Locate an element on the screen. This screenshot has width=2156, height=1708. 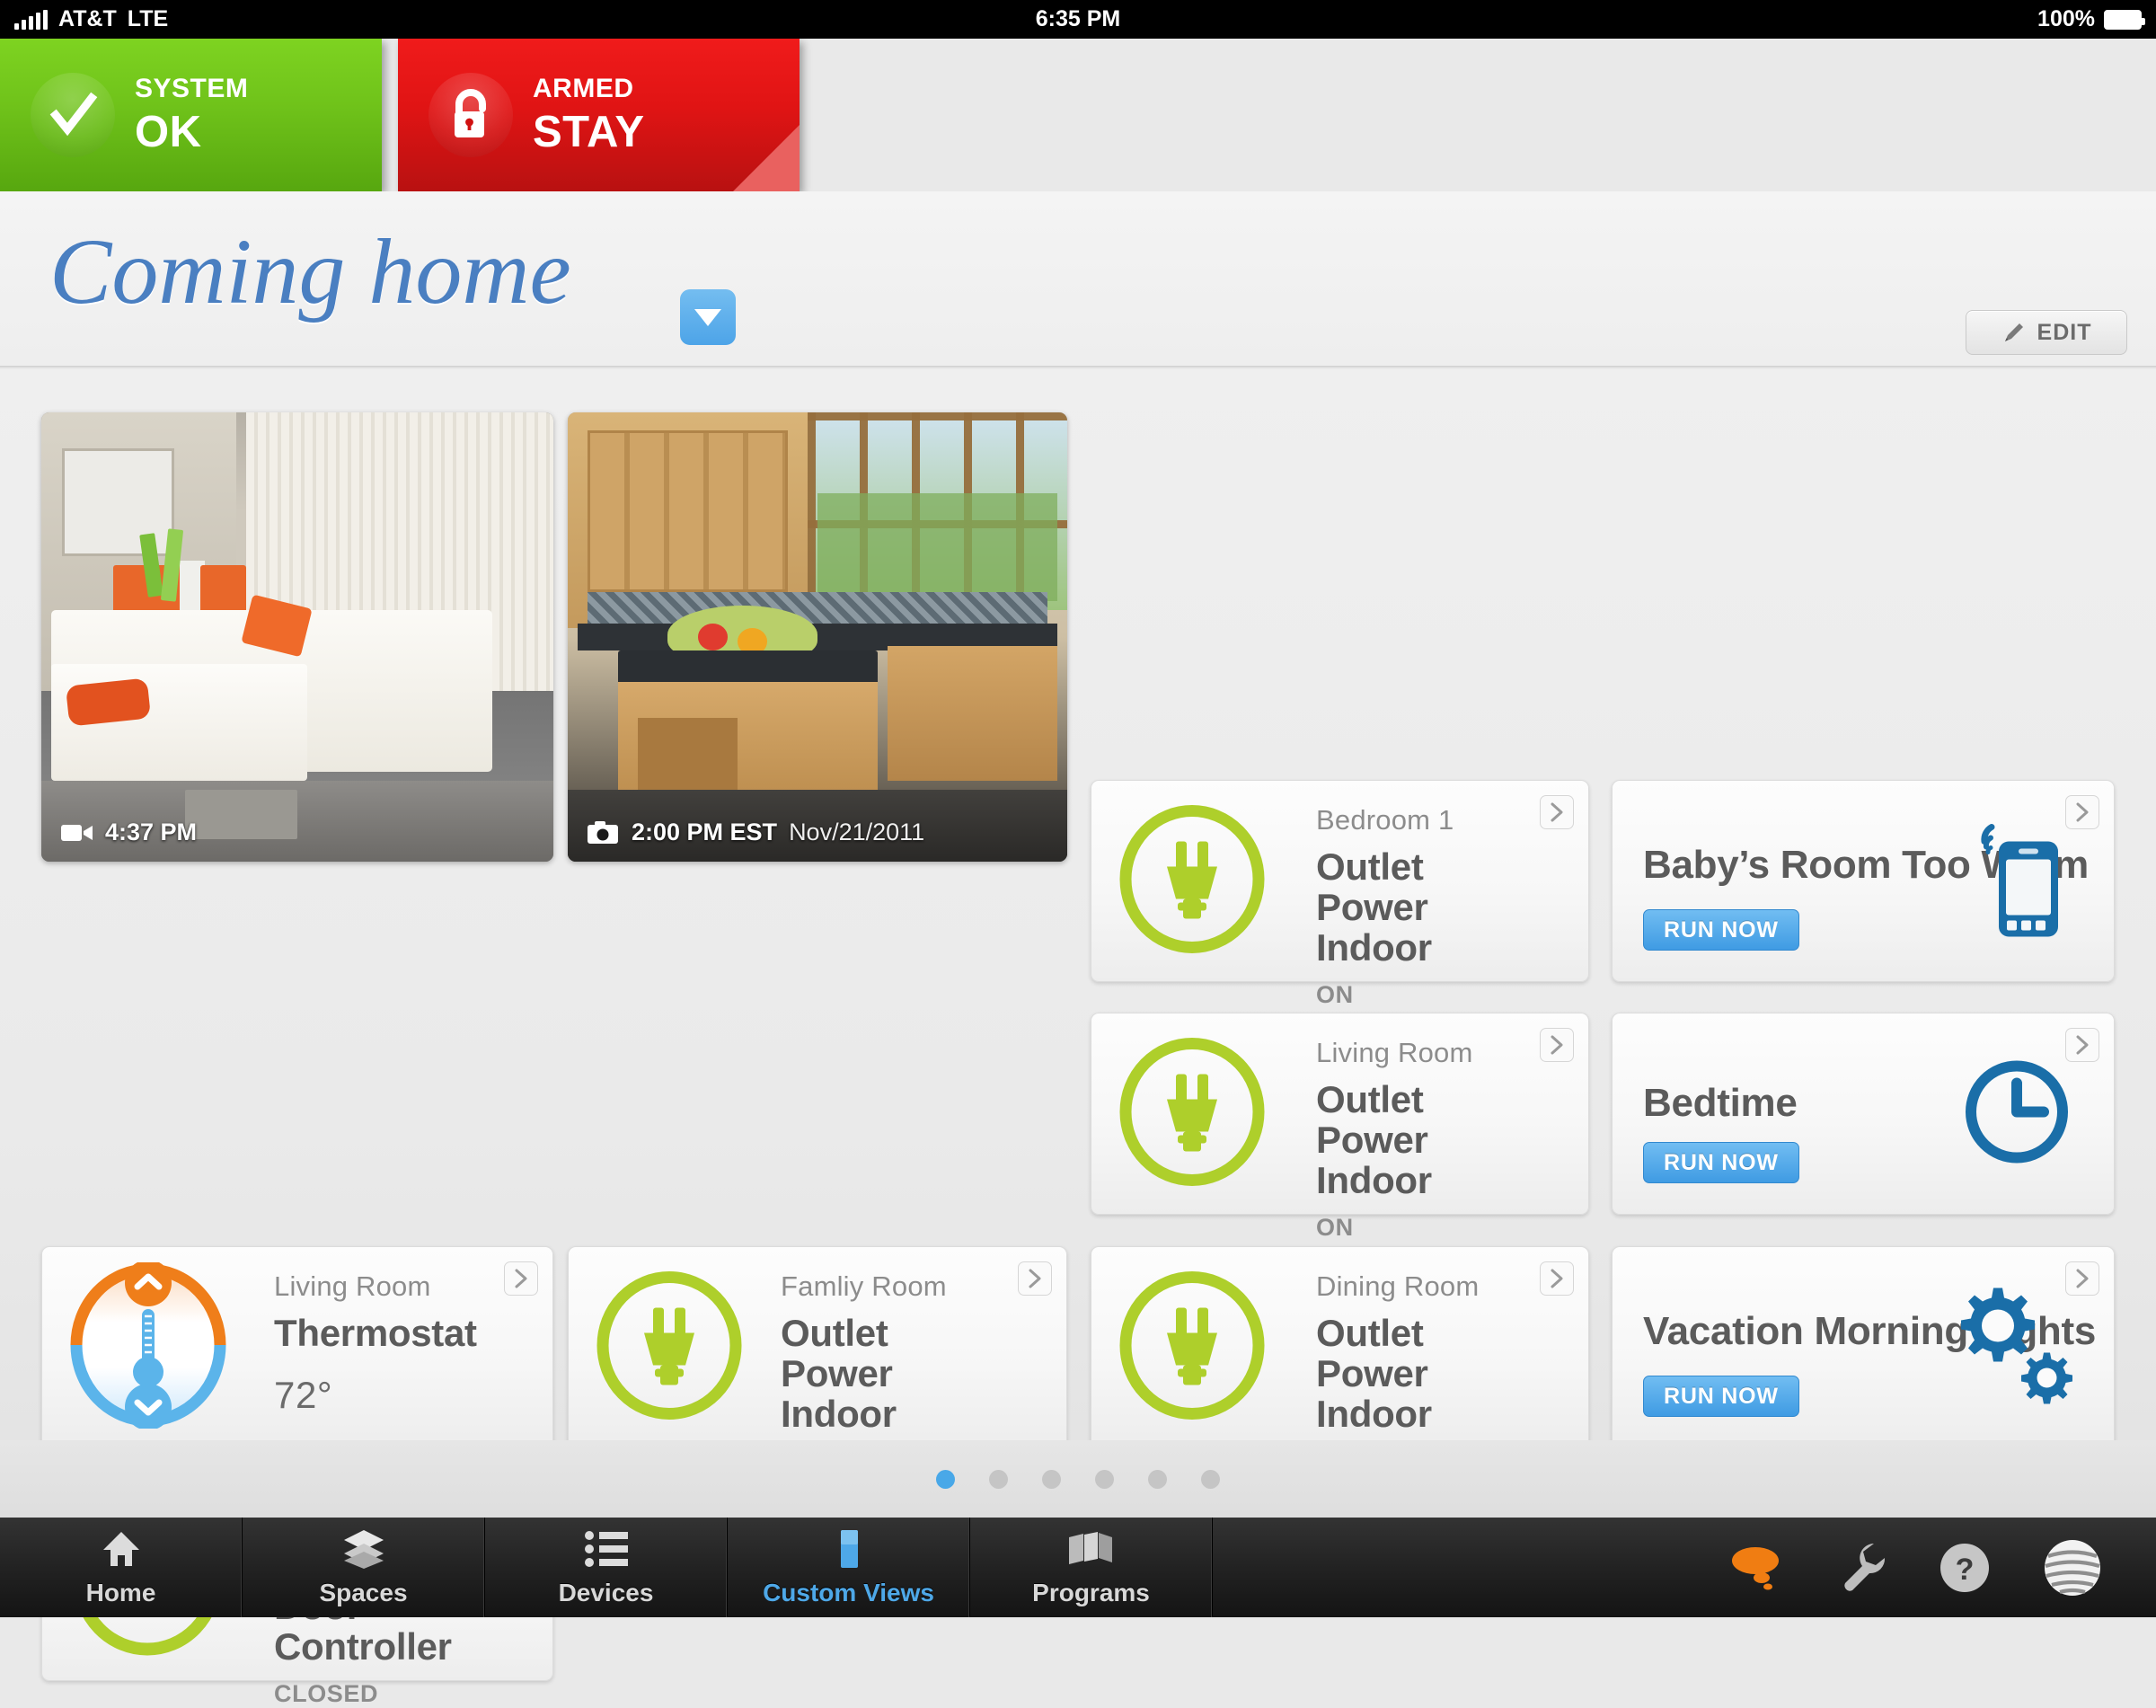
device-card-livingroom-thermostat: Living Room Thermostat 72° is located at coordinates (297, 1347).